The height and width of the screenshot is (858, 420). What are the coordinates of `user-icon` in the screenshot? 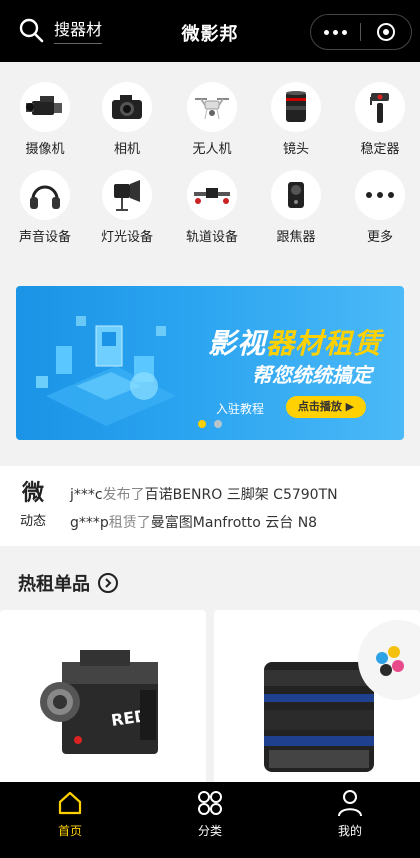 It's located at (350, 803).